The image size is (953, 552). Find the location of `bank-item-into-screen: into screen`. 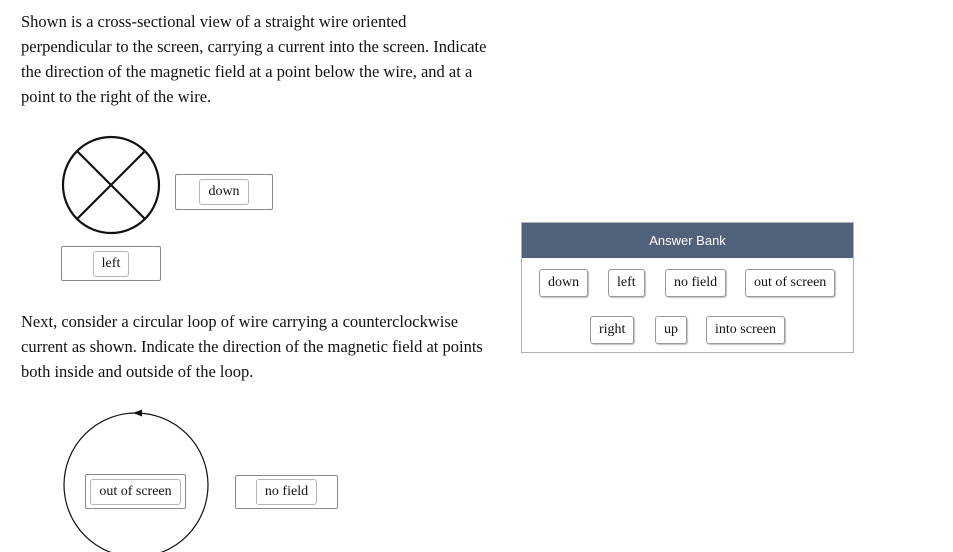

bank-item-into-screen: into screen is located at coordinates (746, 330).